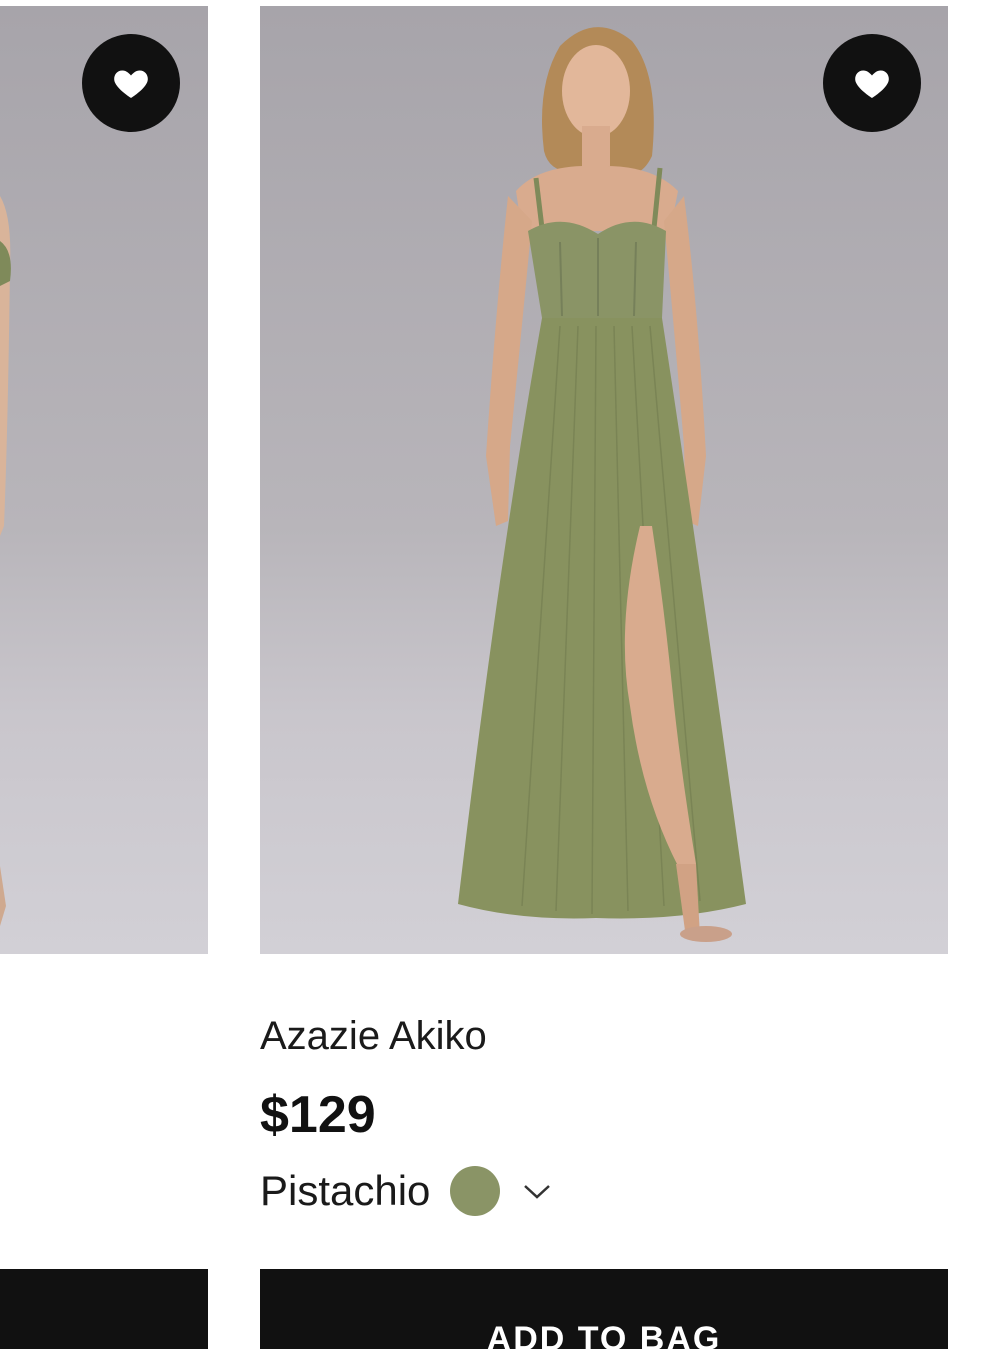 Image resolution: width=1000 pixels, height=1349 pixels. I want to click on favorite-button, so click(872, 83).